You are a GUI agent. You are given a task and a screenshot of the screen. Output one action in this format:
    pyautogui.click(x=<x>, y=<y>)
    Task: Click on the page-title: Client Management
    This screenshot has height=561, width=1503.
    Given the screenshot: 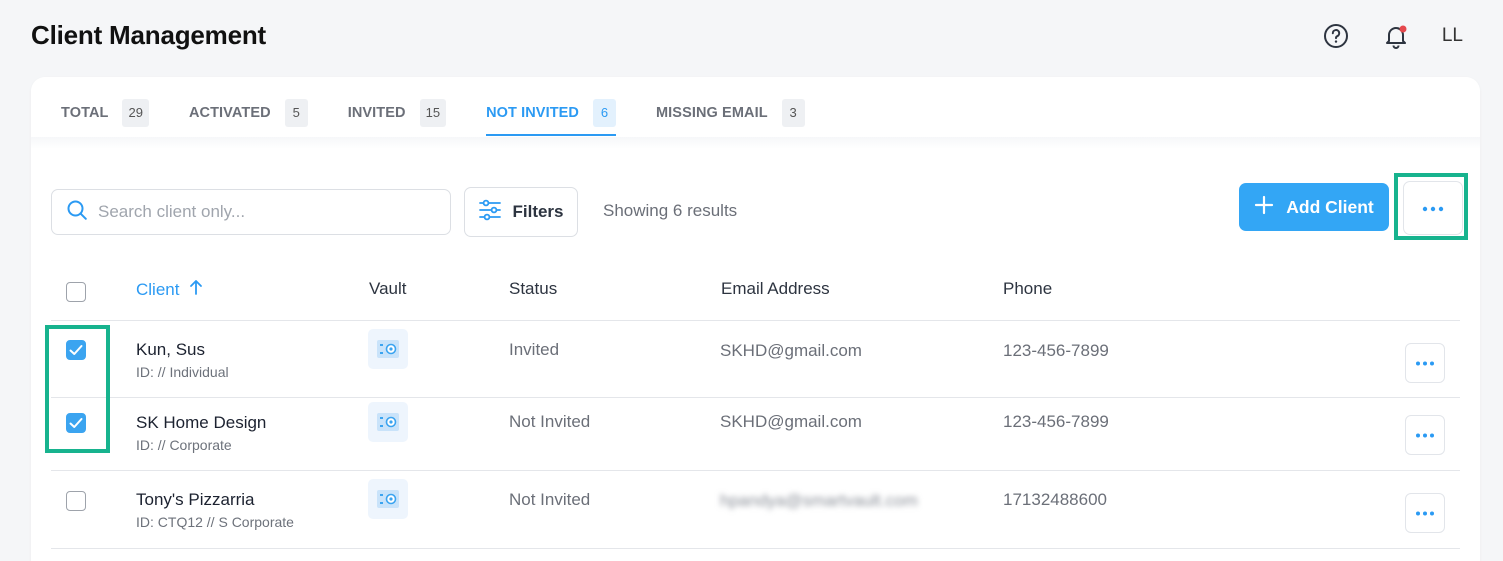 What is the action you would take?
    pyautogui.click(x=148, y=35)
    